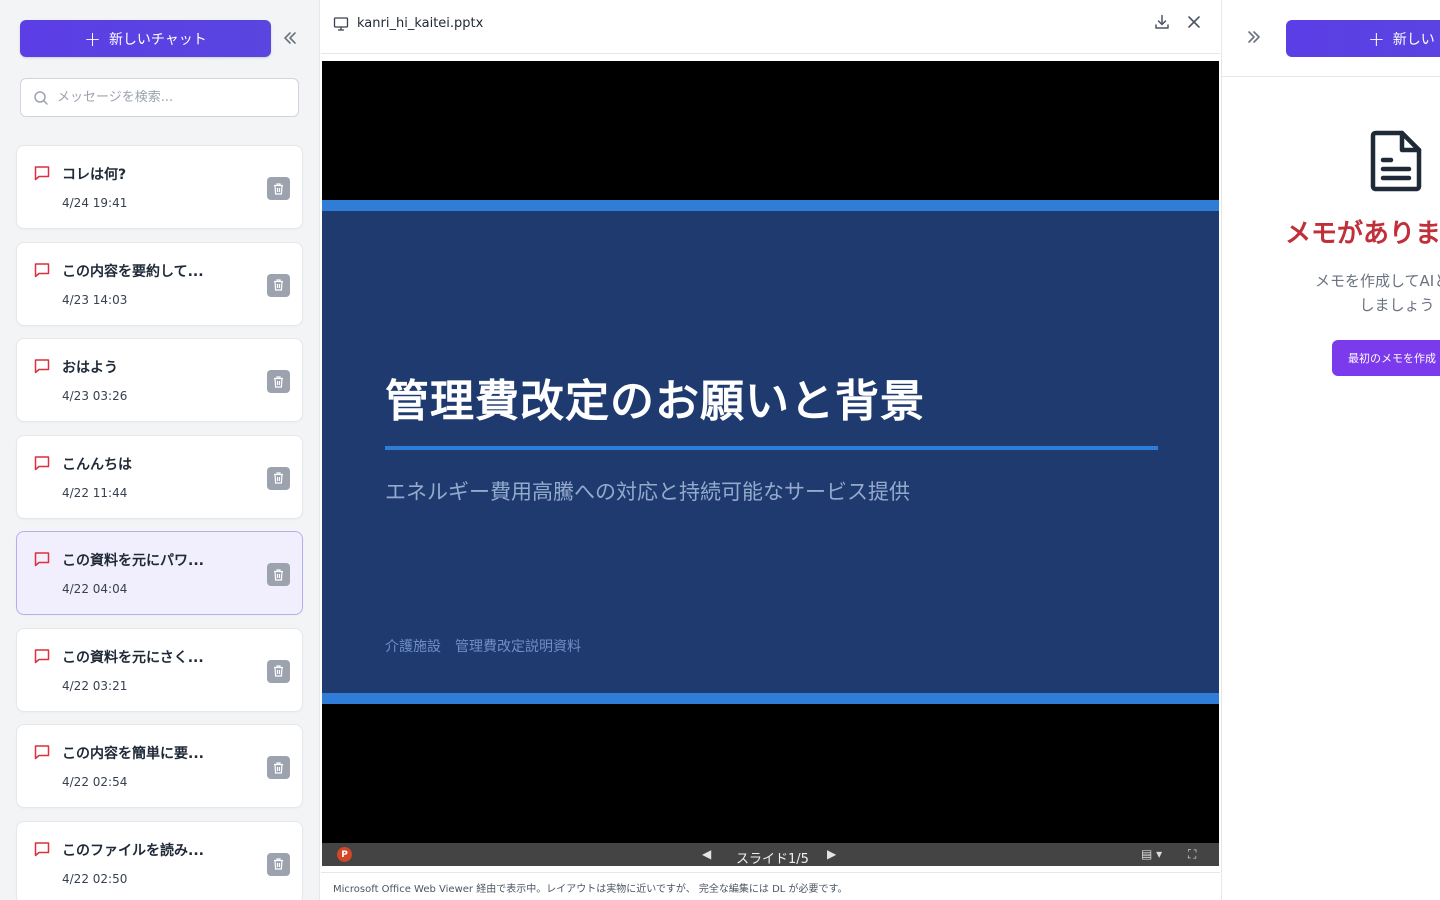  What do you see at coordinates (95, 396) in the screenshot?
I see `chat-date: 4/23 03:26` at bounding box center [95, 396].